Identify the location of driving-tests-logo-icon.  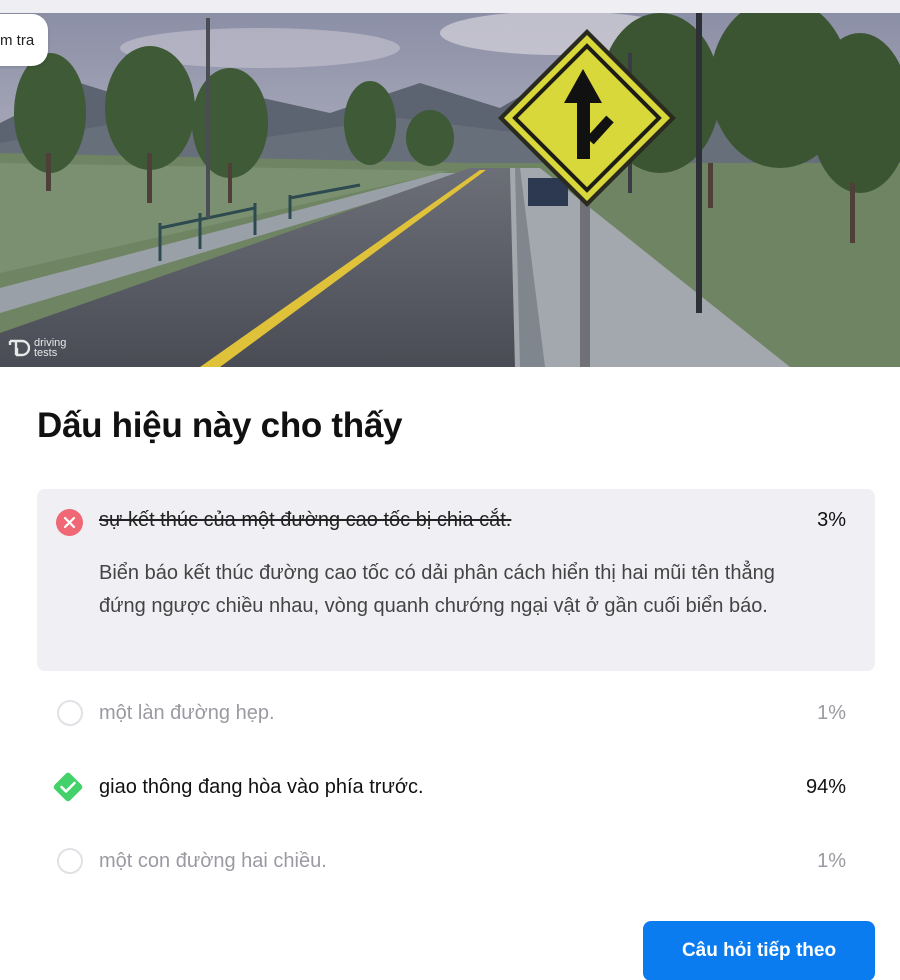
(19, 348).